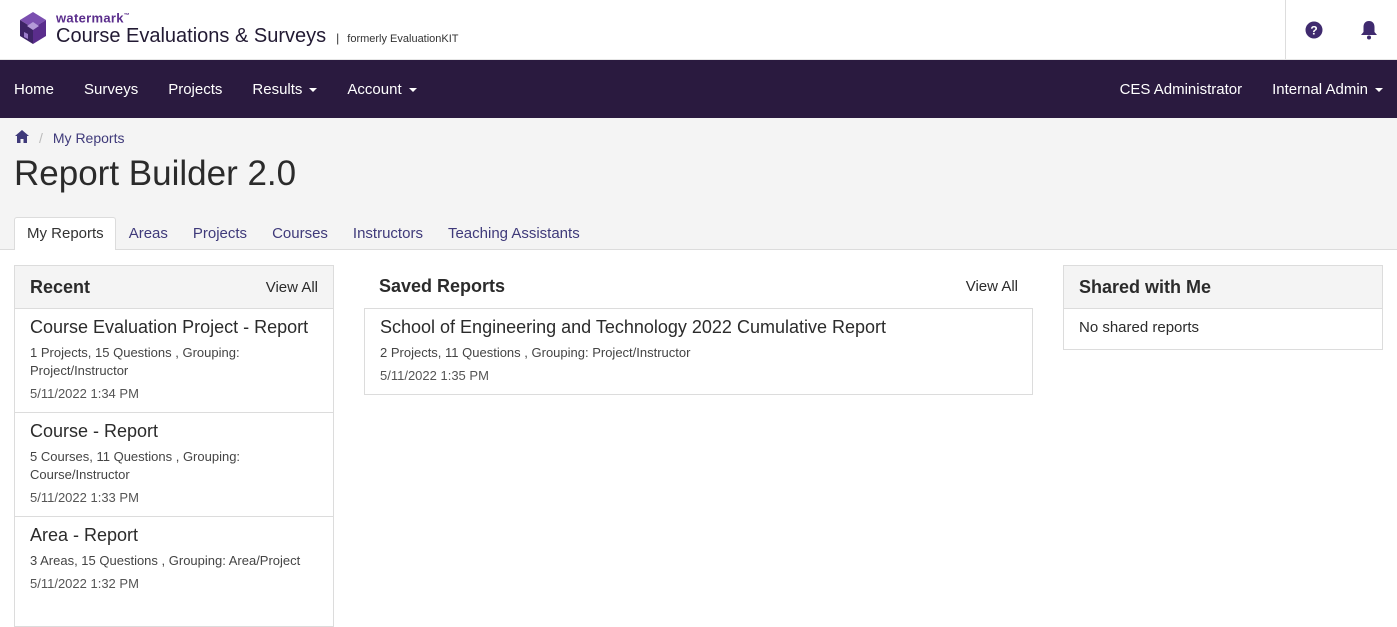  Describe the element at coordinates (60, 286) in the screenshot. I see `recent-title: Recent` at that location.